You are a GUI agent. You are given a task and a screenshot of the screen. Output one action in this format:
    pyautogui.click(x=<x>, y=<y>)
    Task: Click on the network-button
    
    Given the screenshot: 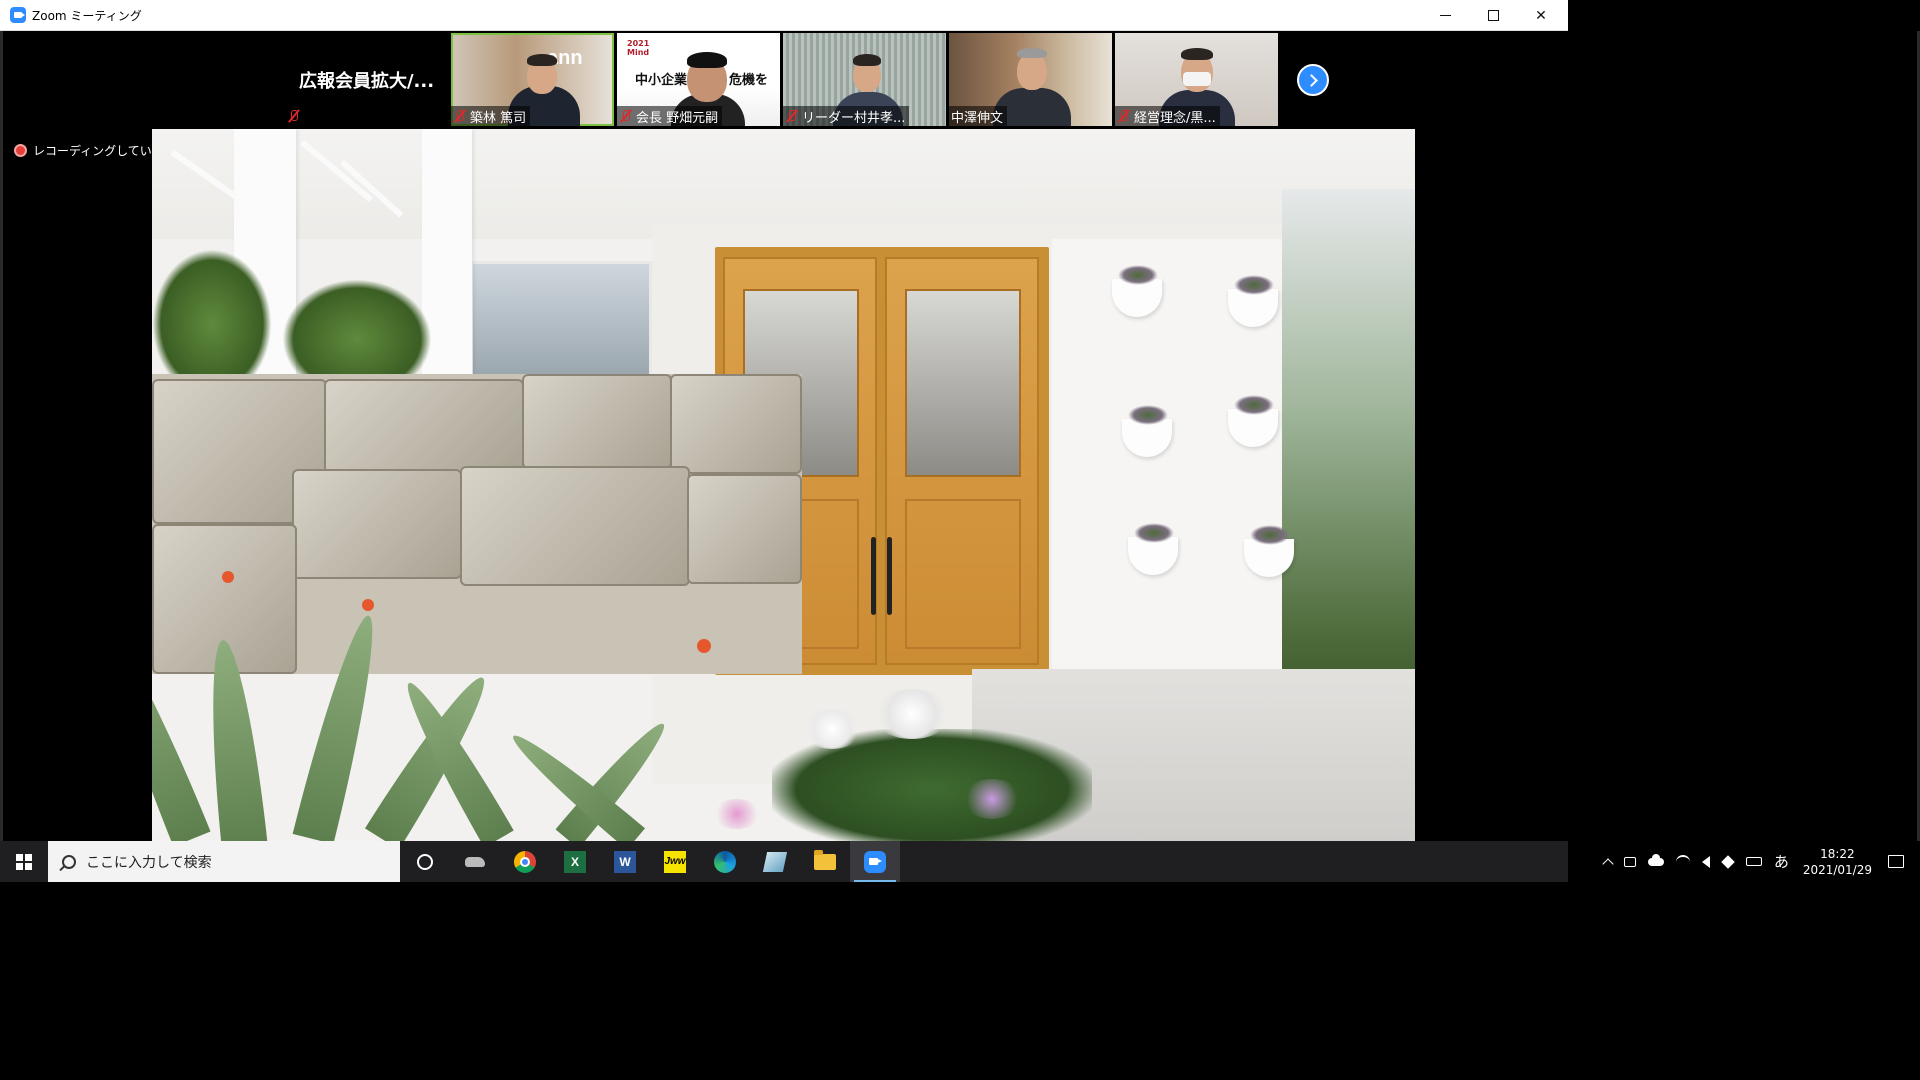 What is the action you would take?
    pyautogui.click(x=1682, y=861)
    